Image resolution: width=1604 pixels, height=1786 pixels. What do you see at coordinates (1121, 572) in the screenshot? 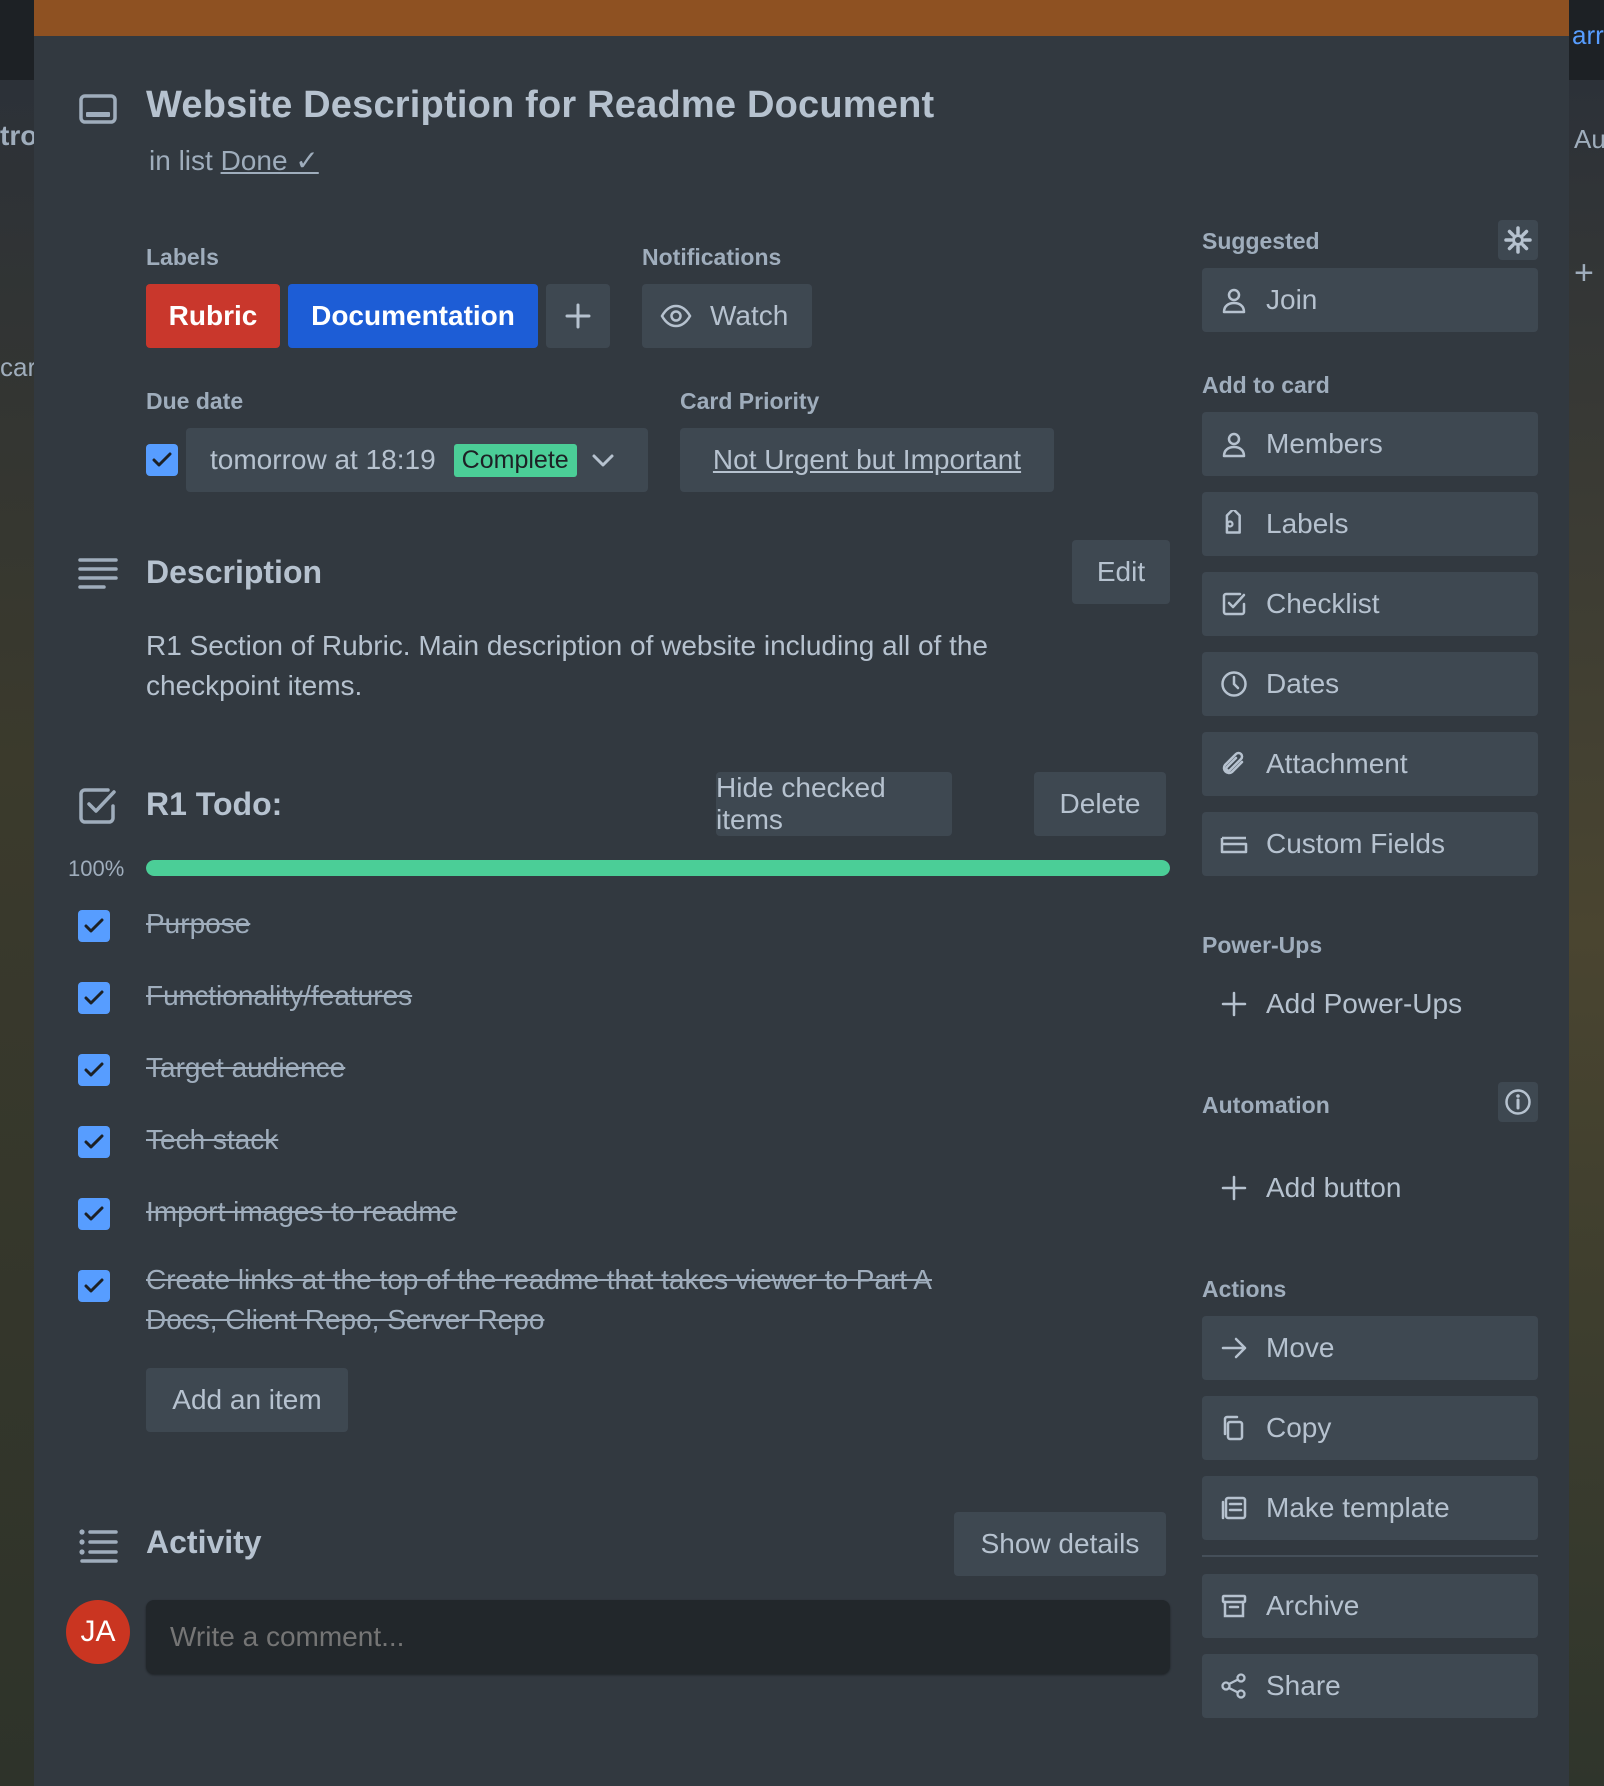
I see `edit-description-button: Edit` at bounding box center [1121, 572].